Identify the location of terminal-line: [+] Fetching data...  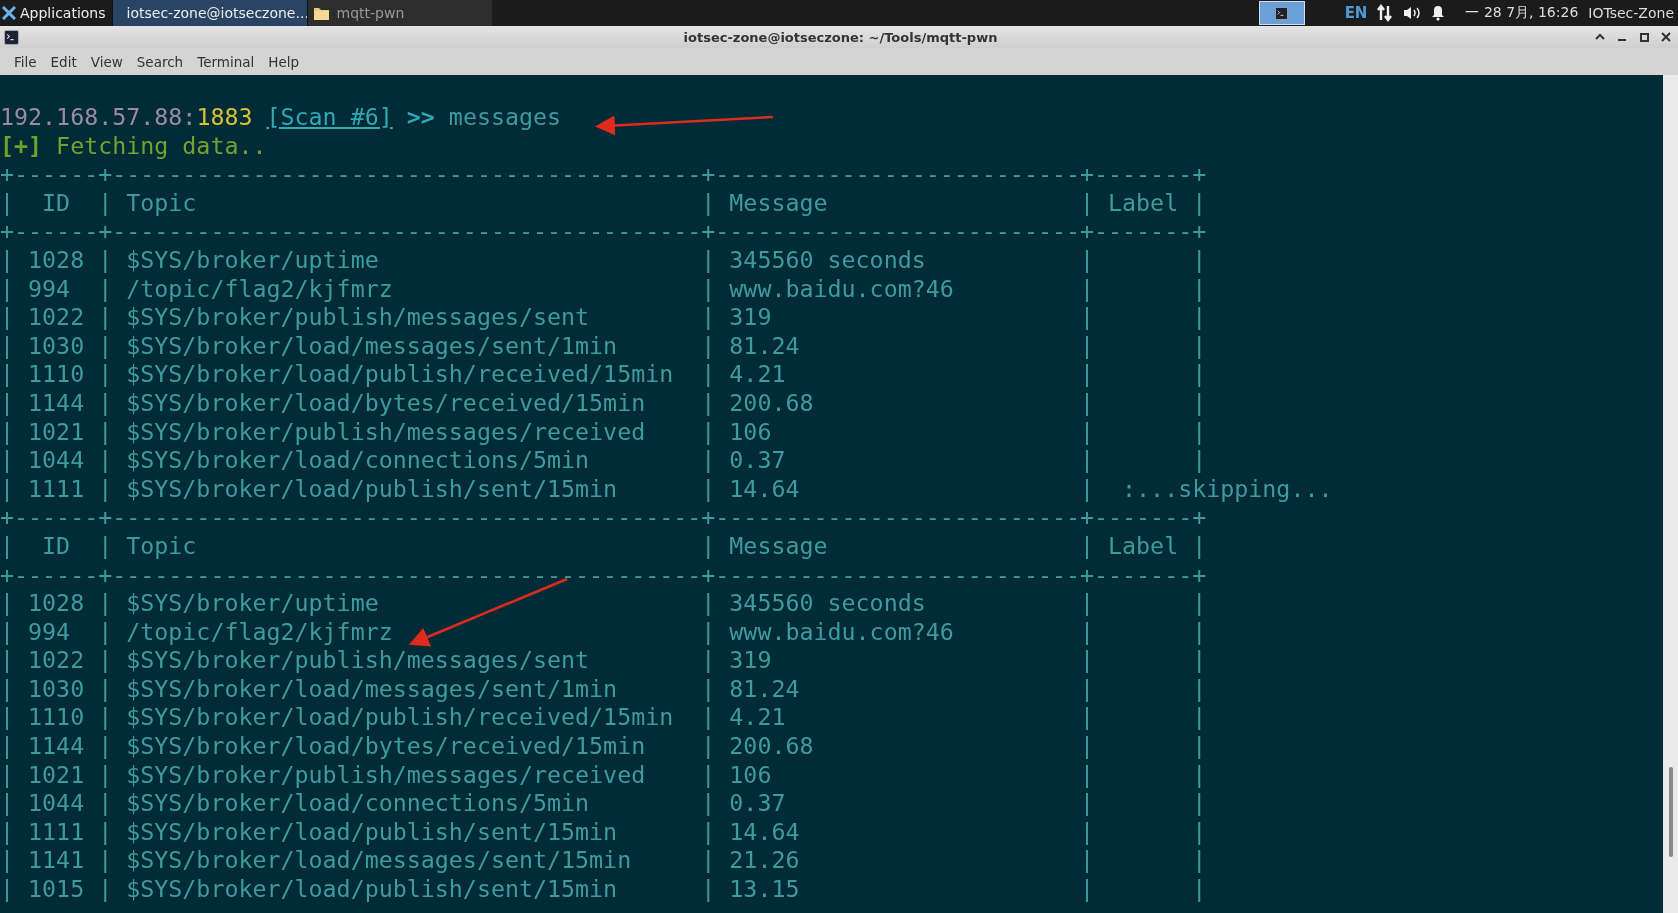
(133, 145).